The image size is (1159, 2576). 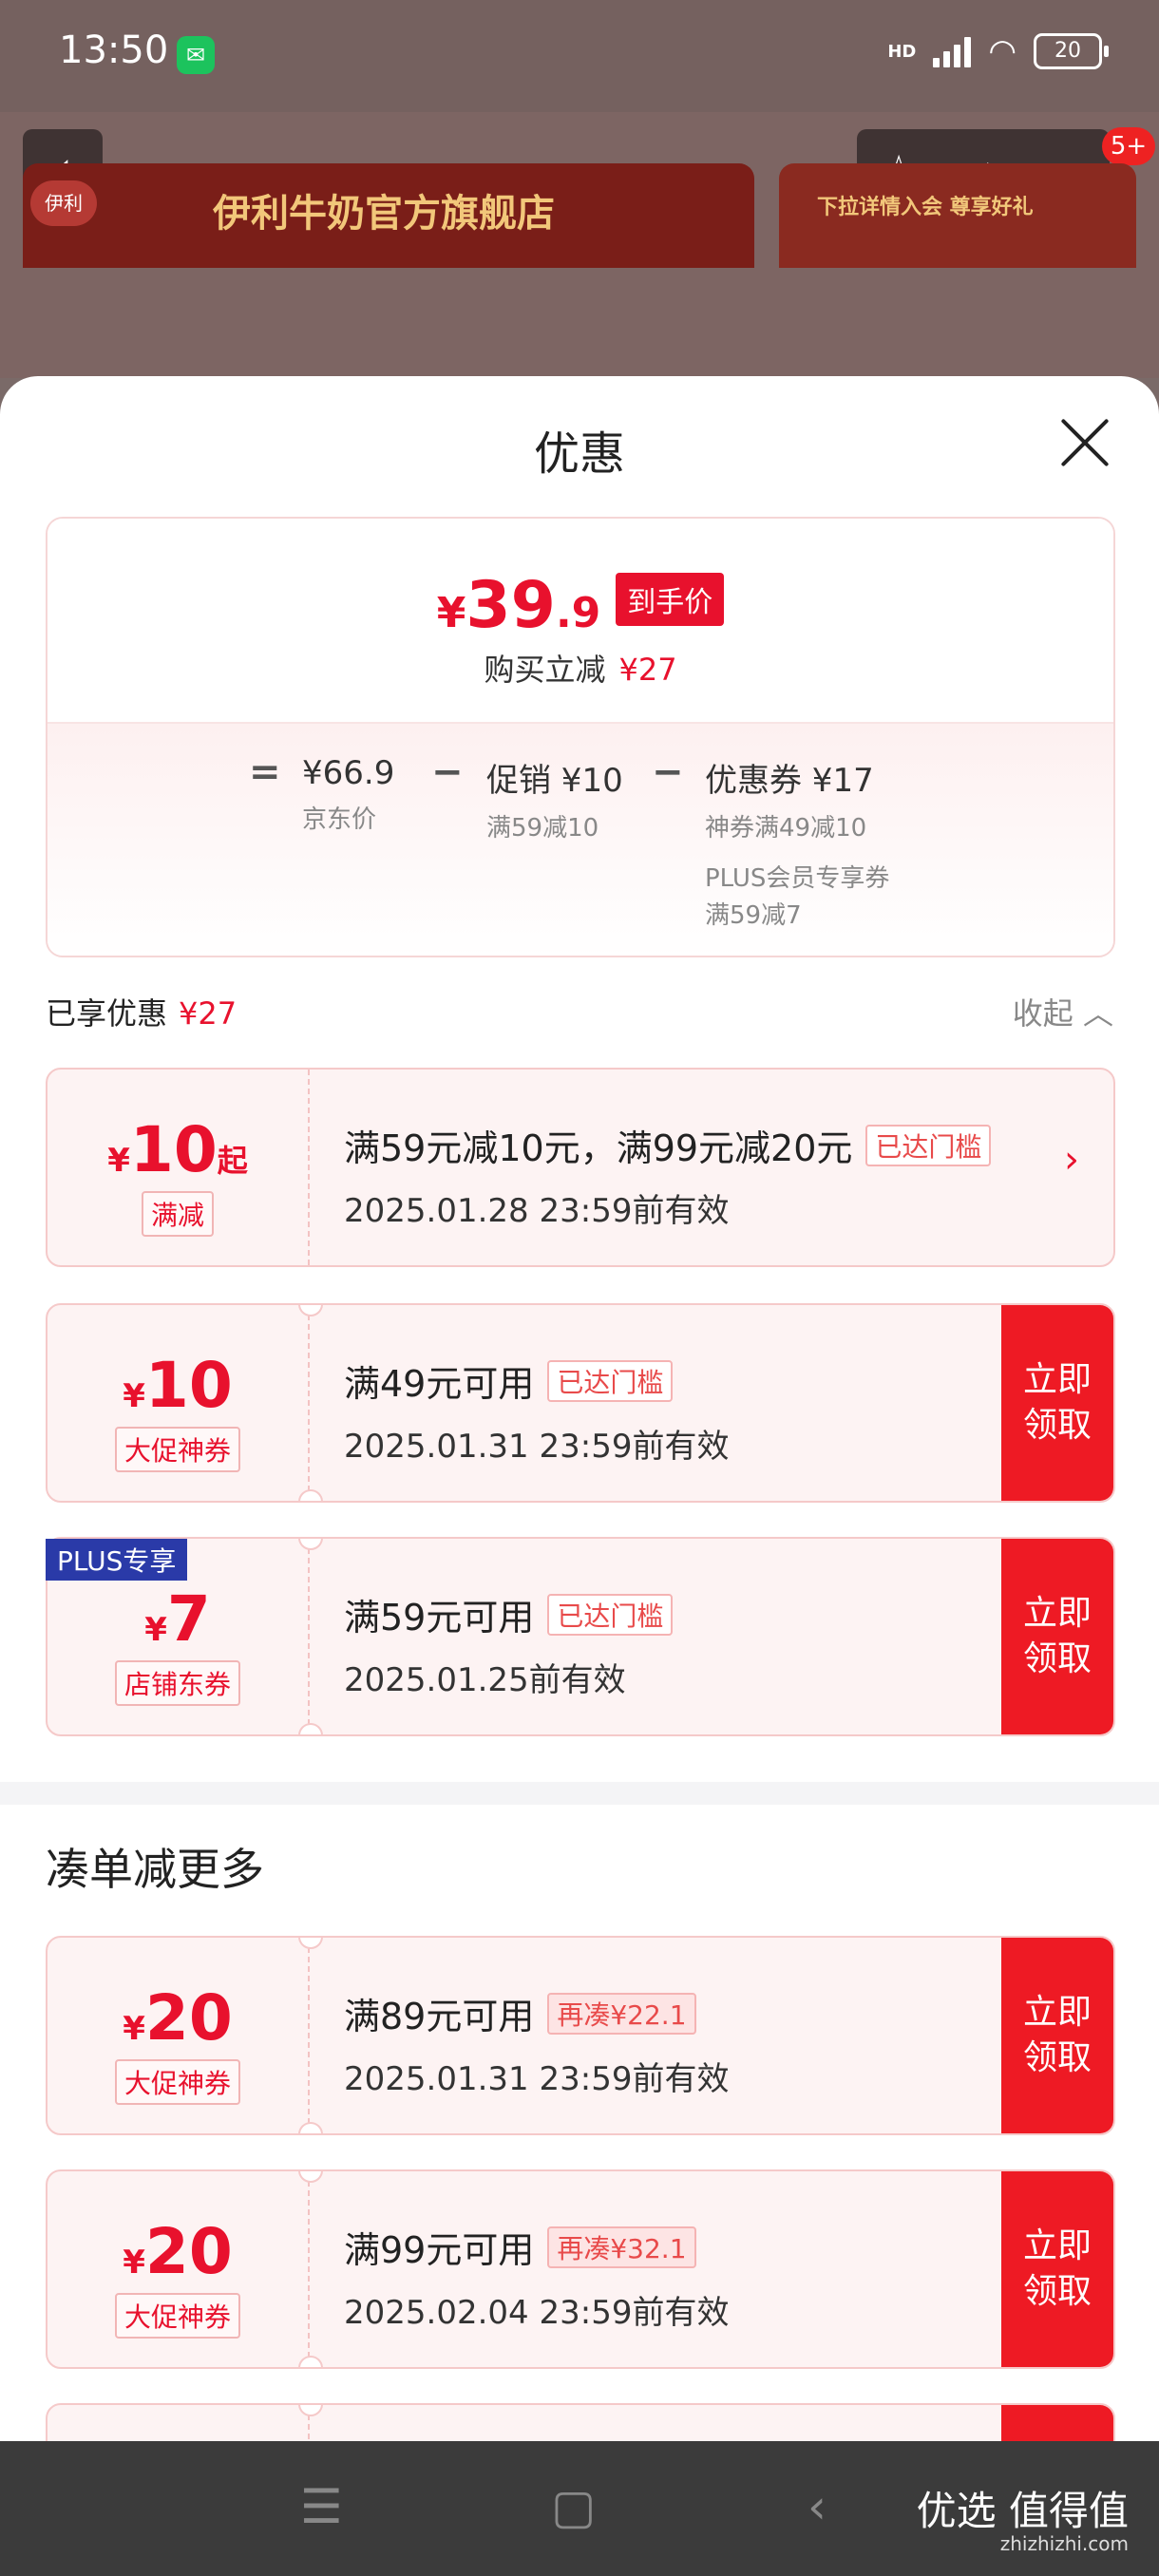 What do you see at coordinates (321, 2506) in the screenshot?
I see `menu-icon: ☰` at bounding box center [321, 2506].